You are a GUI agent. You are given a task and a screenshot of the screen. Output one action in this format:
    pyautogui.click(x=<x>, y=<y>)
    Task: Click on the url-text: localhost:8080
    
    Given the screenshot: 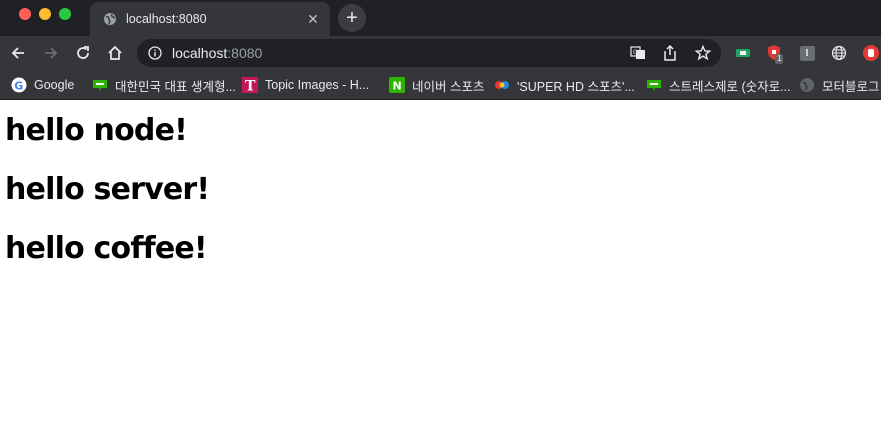 What is the action you would take?
    pyautogui.click(x=217, y=53)
    